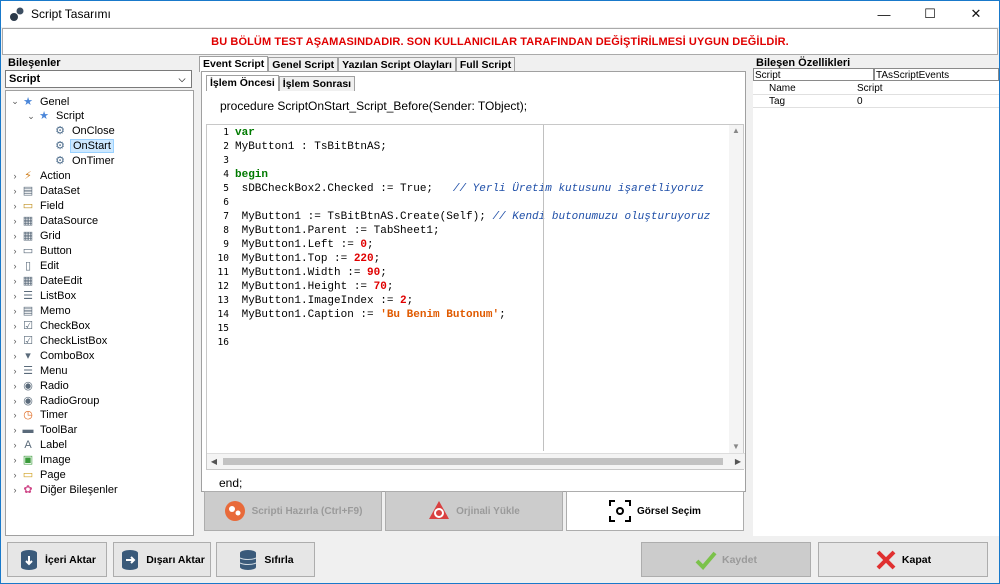  What do you see at coordinates (39, 475) in the screenshot?
I see `tree-item-page: › ▭ Page` at bounding box center [39, 475].